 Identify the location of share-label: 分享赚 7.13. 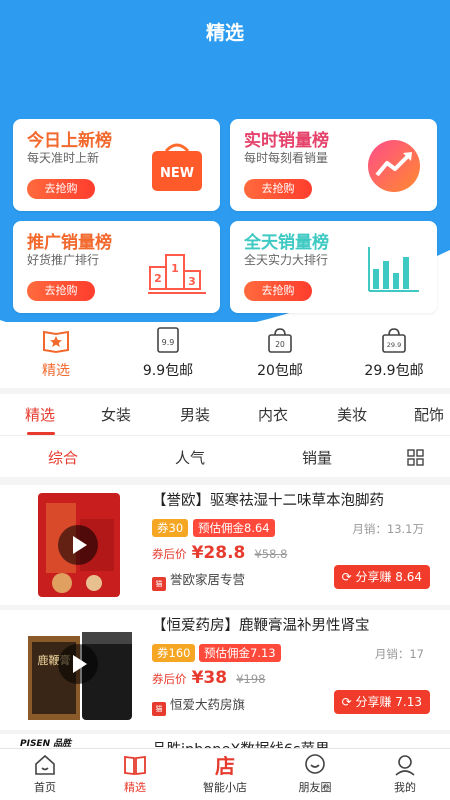
(388, 702).